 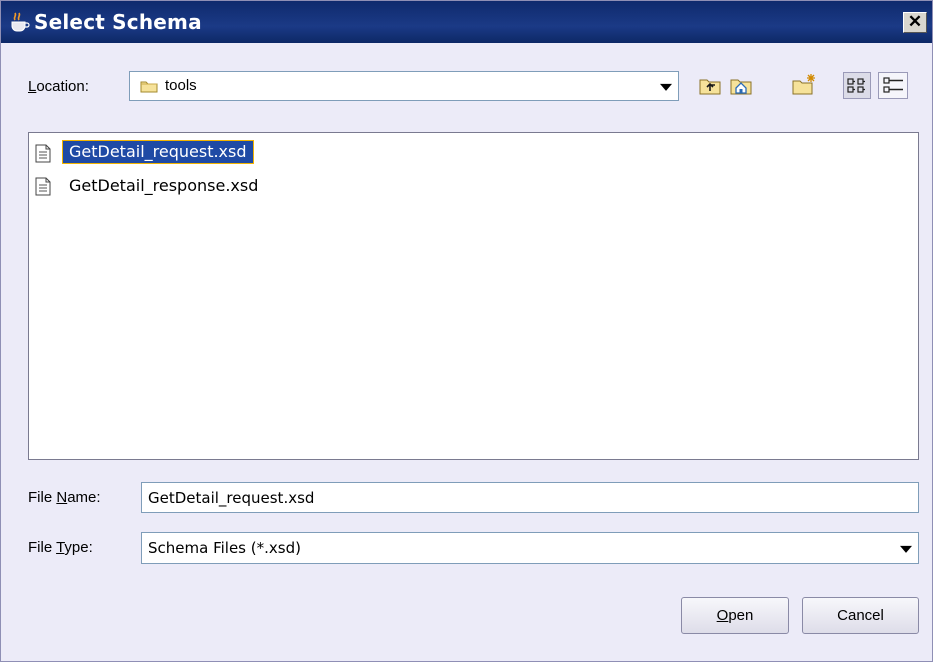 I want to click on close-icon: ✕, so click(x=915, y=21).